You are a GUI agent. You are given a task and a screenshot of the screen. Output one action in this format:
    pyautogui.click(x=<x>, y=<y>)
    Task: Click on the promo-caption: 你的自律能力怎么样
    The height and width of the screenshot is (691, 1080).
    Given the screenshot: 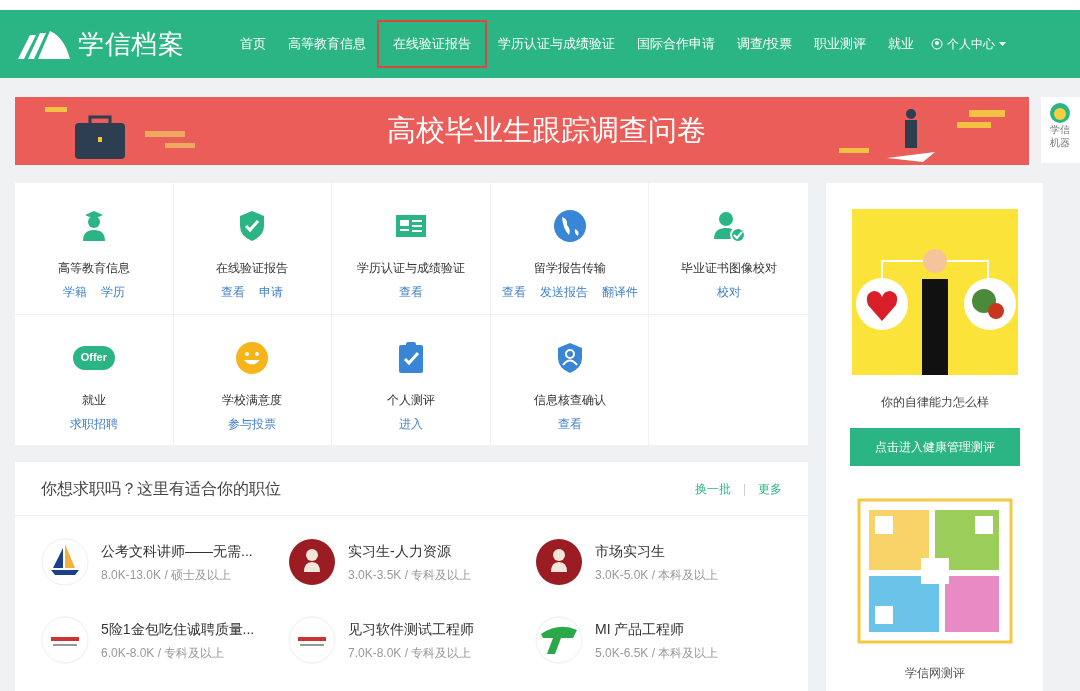 What is the action you would take?
    pyautogui.click(x=934, y=402)
    